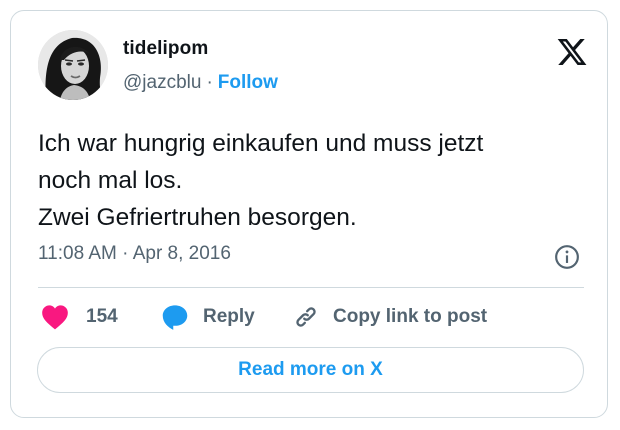 This screenshot has height=430, width=620. What do you see at coordinates (55, 317) in the screenshot?
I see `heart-icon` at bounding box center [55, 317].